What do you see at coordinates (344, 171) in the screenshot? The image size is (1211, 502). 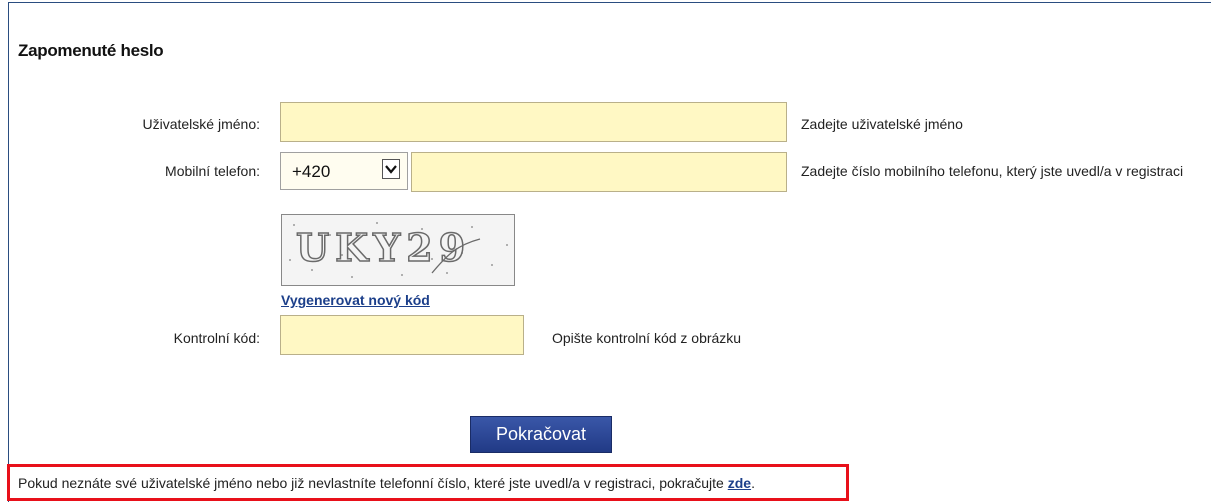 I see `phone-prefix-select: +420` at bounding box center [344, 171].